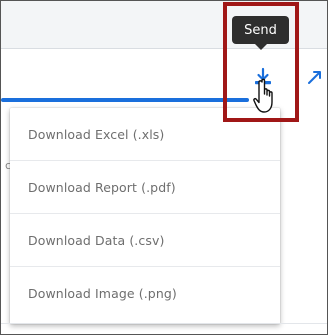  What do you see at coordinates (261, 62) in the screenshot?
I see `highlight-annotation` at bounding box center [261, 62].